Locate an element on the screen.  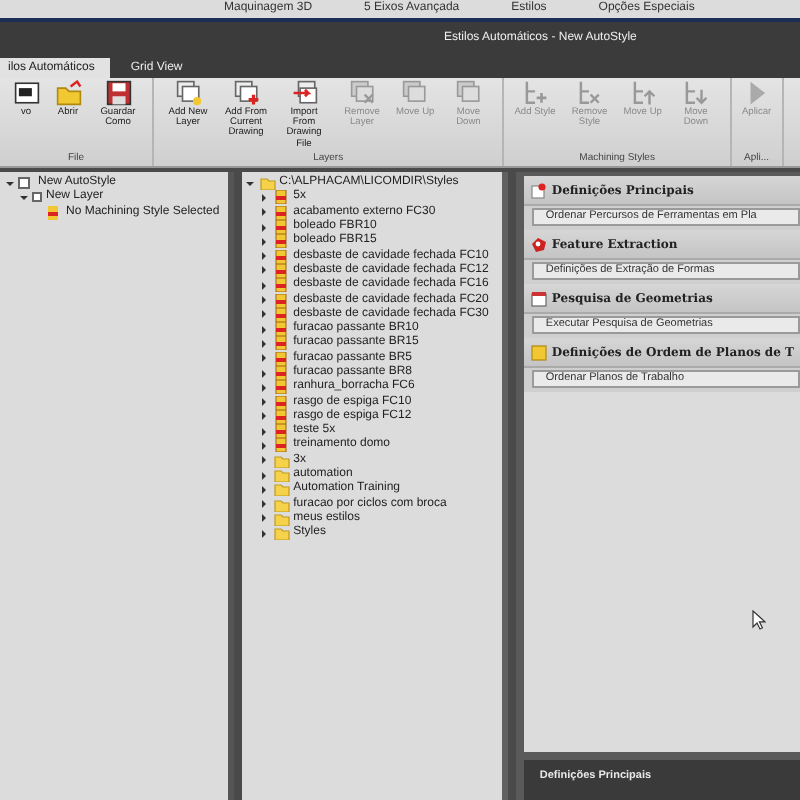
style-file-icon is located at coordinates (54, 212).